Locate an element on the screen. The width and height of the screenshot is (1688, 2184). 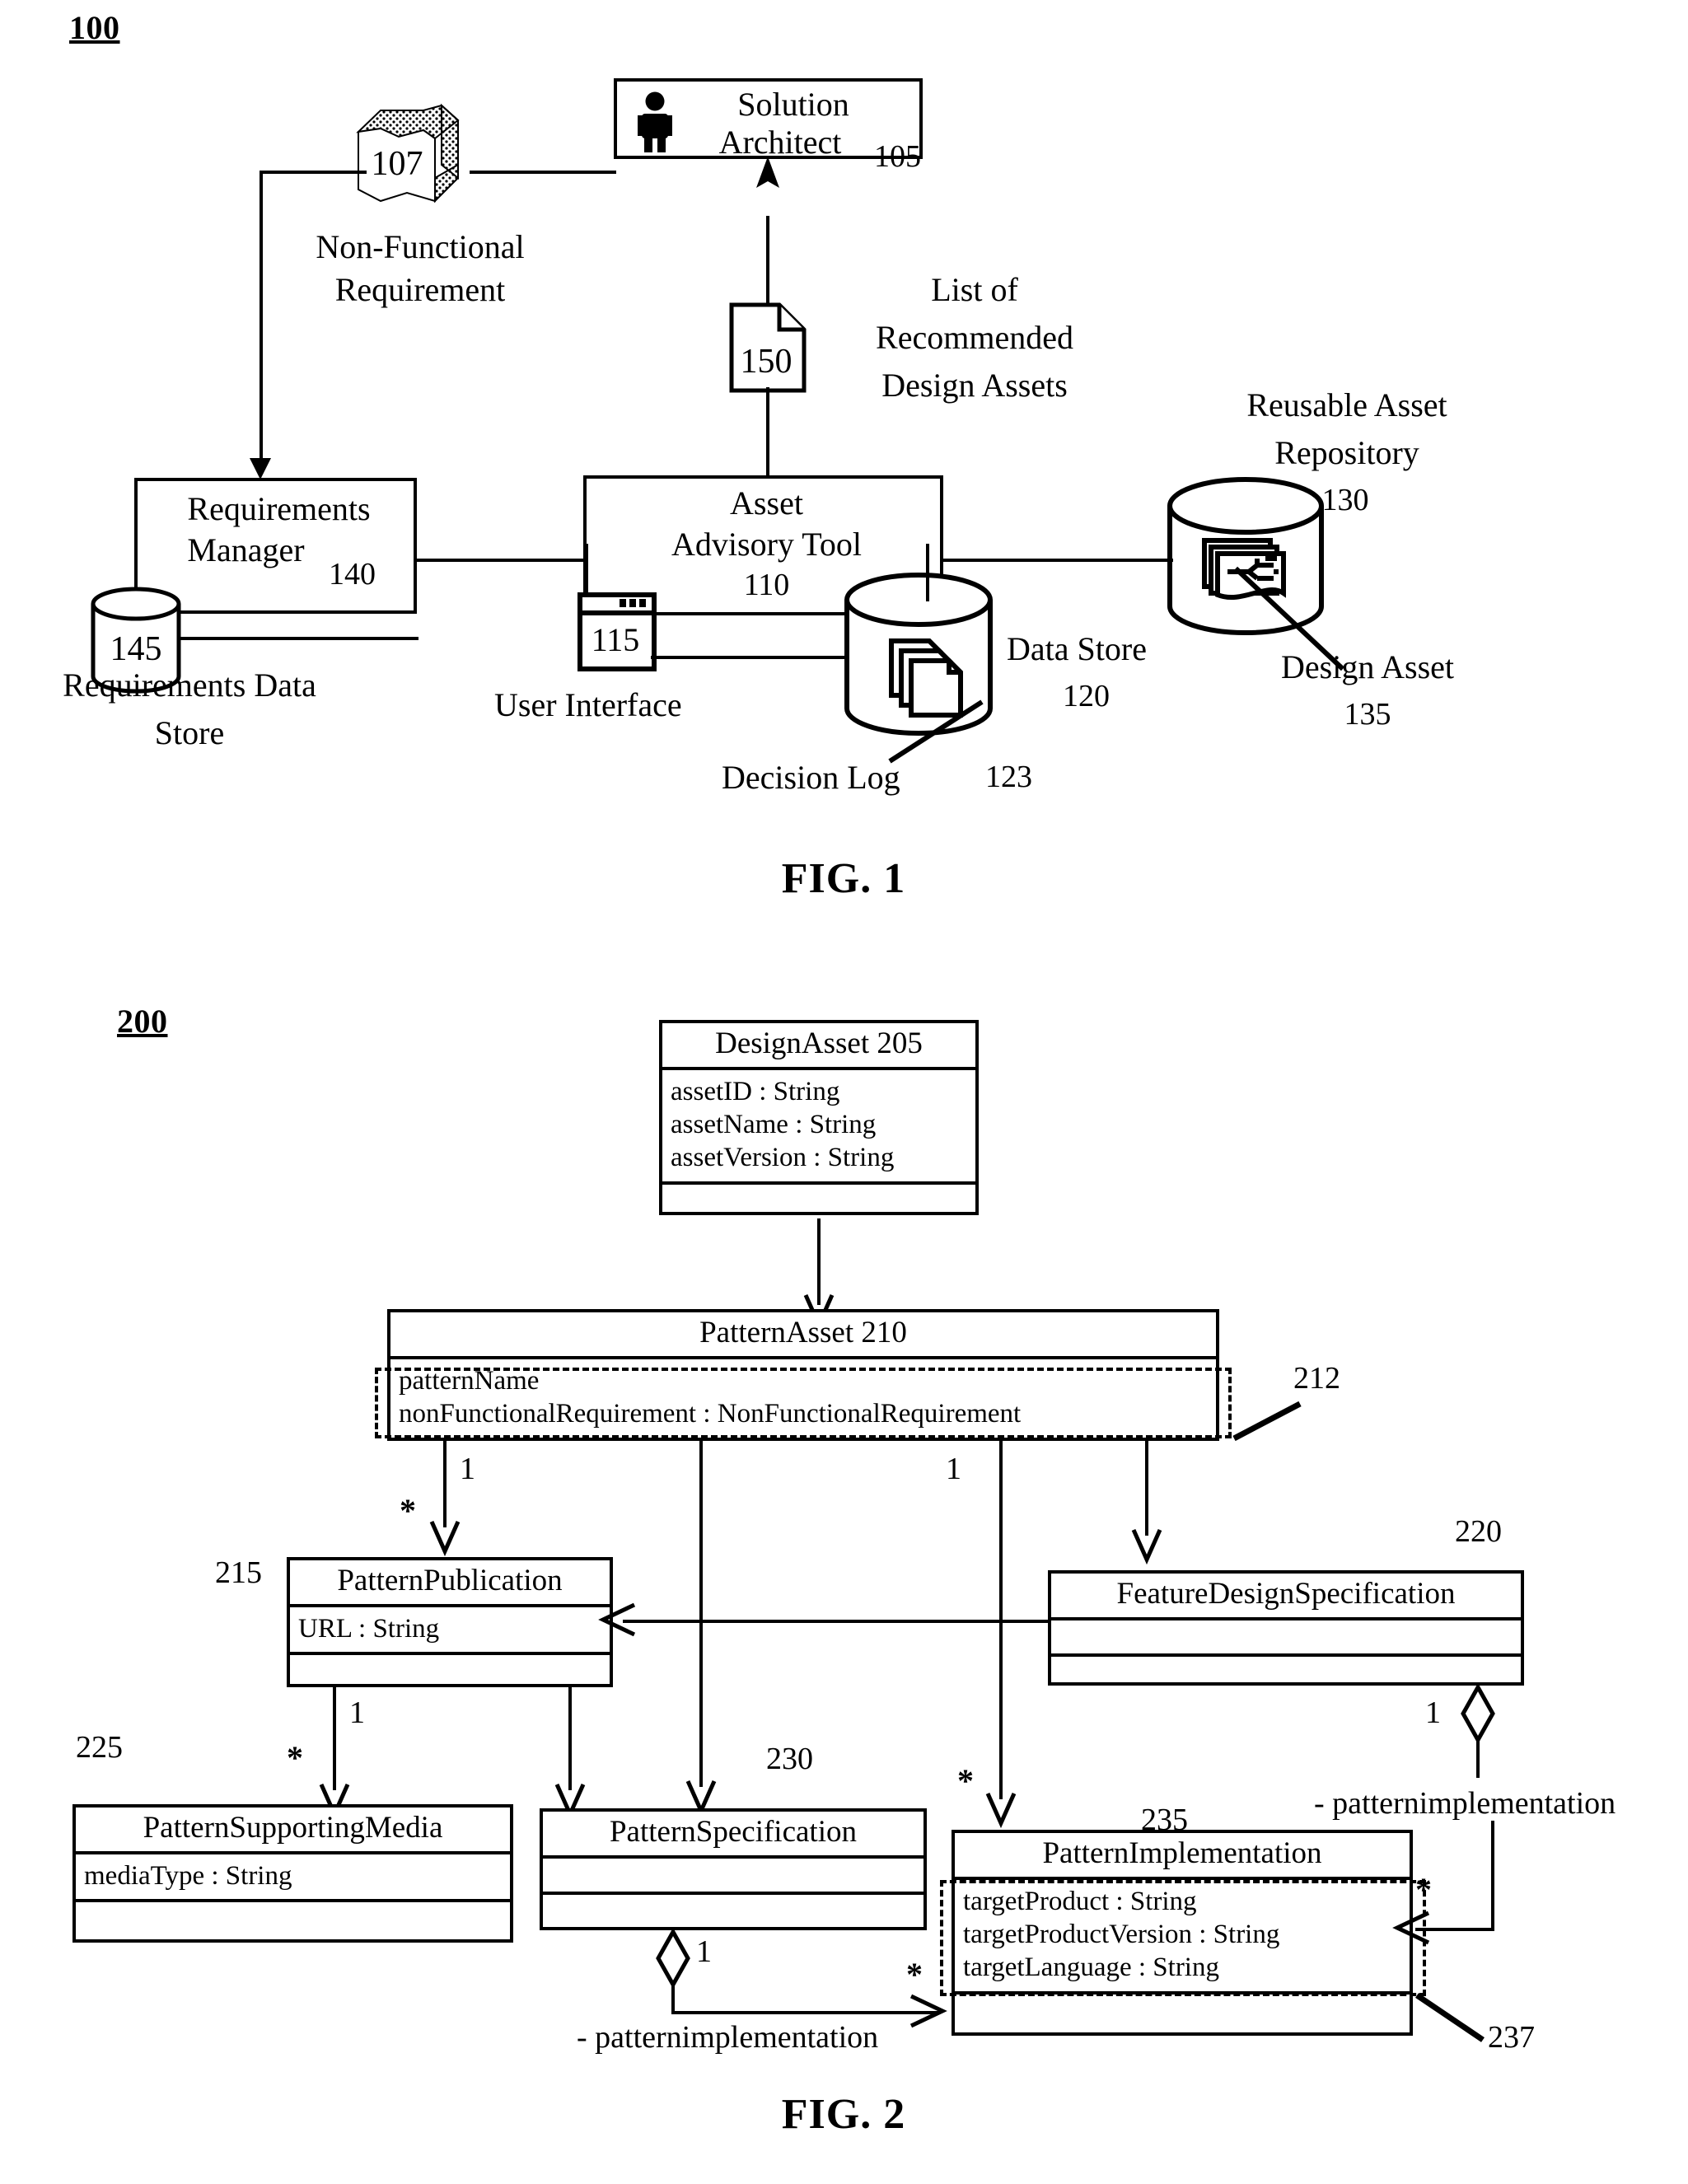
connector-nfr-left is located at coordinates (313, 172).